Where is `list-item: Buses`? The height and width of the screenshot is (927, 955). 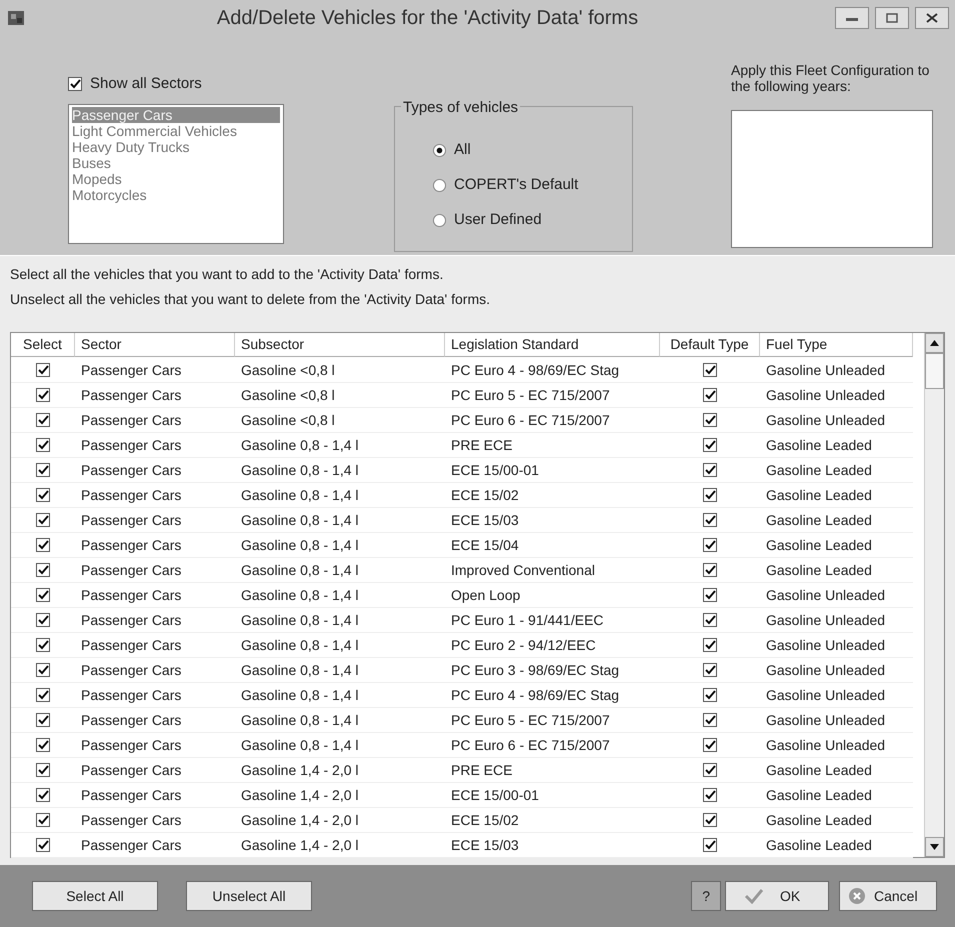 list-item: Buses is located at coordinates (176, 163).